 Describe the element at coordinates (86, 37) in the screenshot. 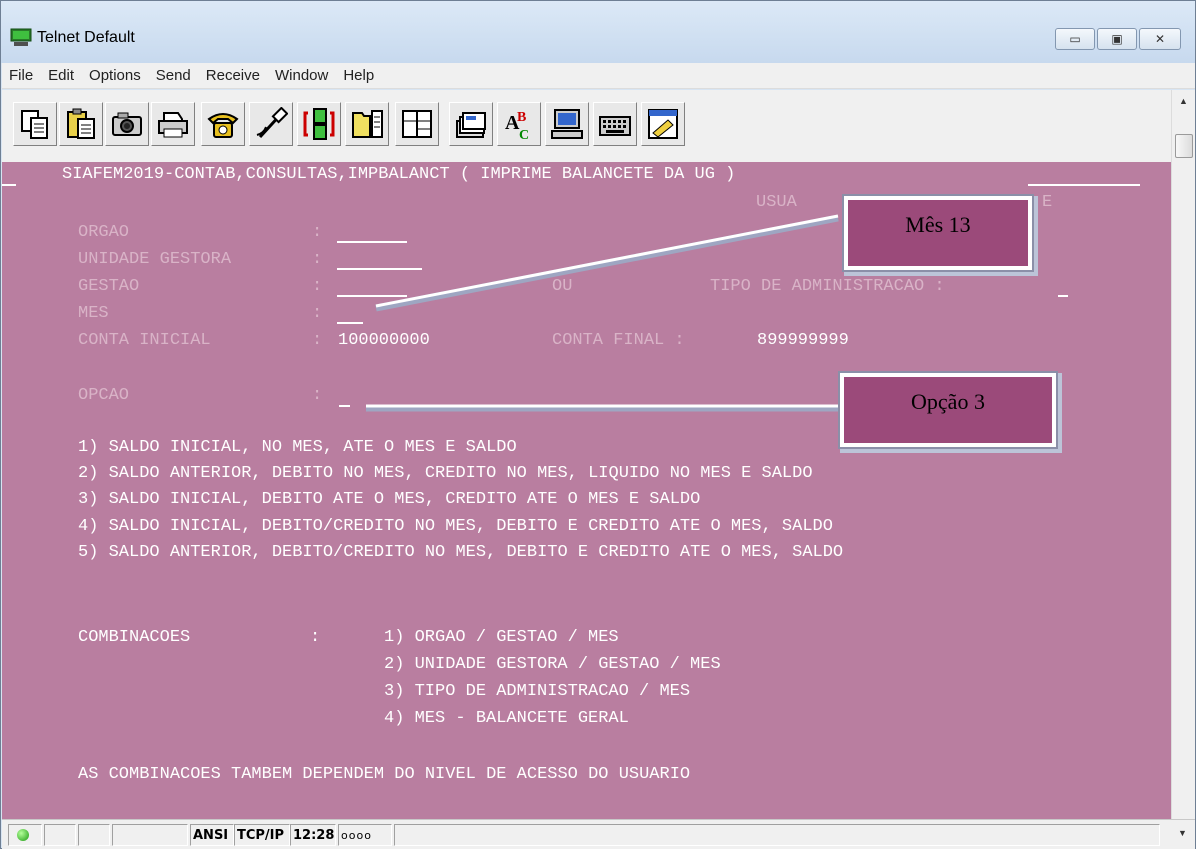

I see `window-title: Telnet Default` at that location.